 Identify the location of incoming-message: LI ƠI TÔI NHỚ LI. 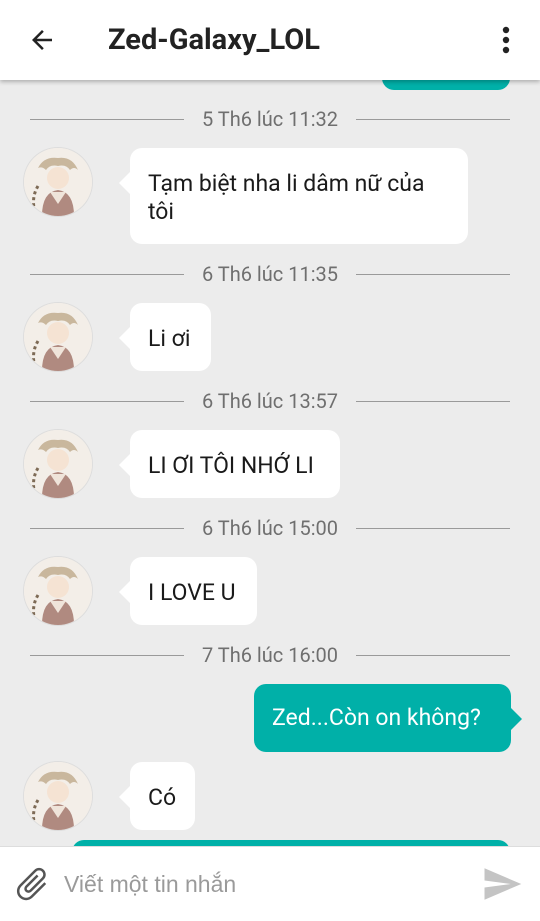
(229, 464).